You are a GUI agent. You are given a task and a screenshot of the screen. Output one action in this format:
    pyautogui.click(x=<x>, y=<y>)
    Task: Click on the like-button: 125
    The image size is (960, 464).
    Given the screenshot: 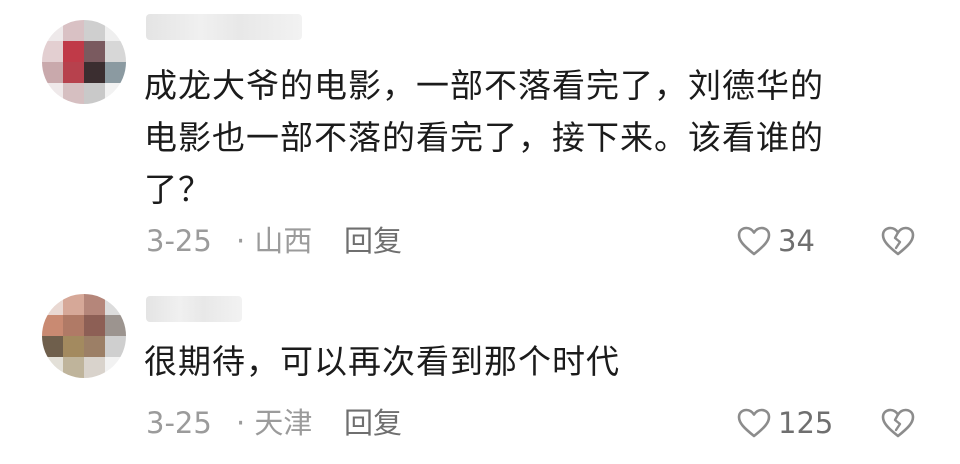 What is the action you would take?
    pyautogui.click(x=784, y=423)
    